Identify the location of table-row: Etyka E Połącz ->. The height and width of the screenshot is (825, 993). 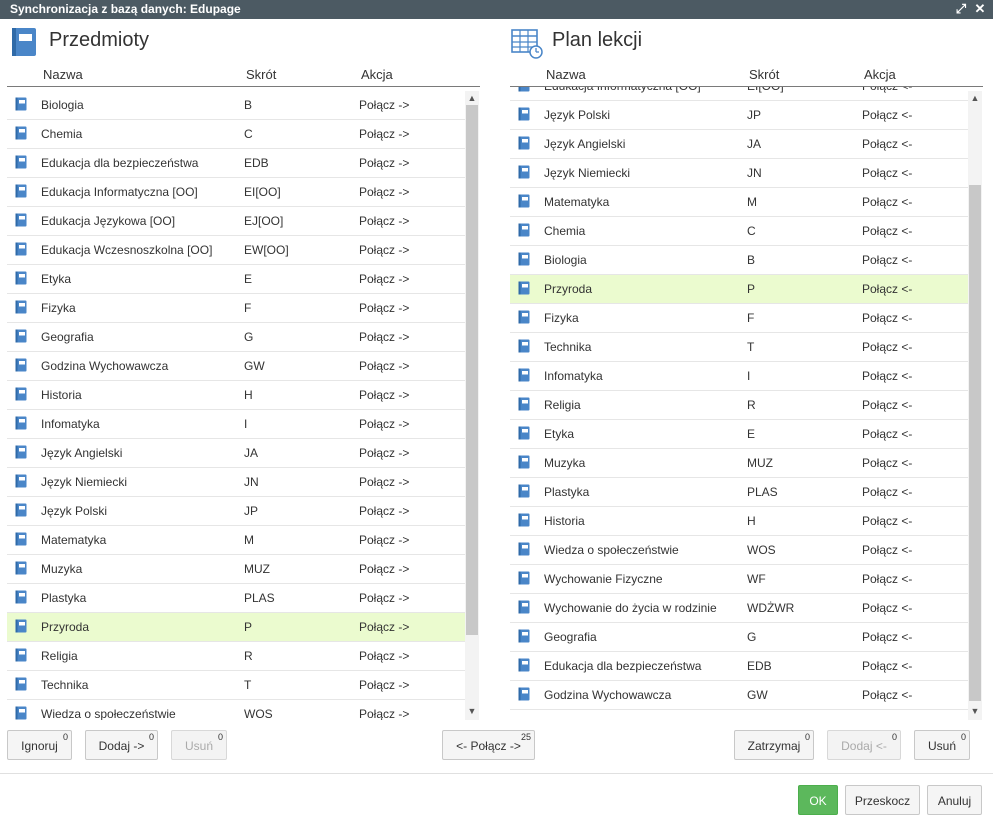
(236, 279).